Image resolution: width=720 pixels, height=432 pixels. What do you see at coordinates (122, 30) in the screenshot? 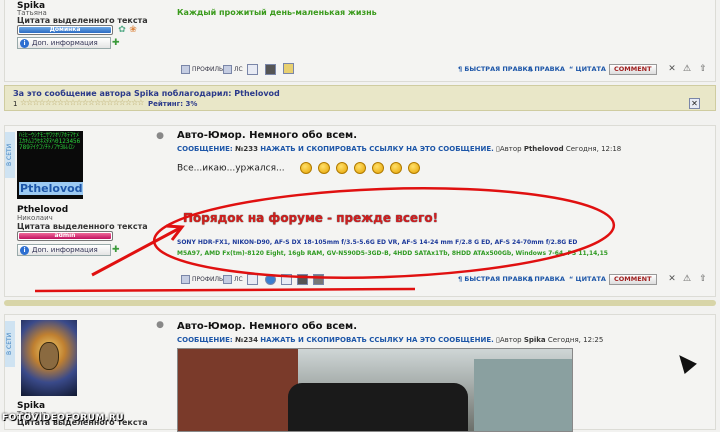
I see `bird-icon: ✿` at bounding box center [122, 30].